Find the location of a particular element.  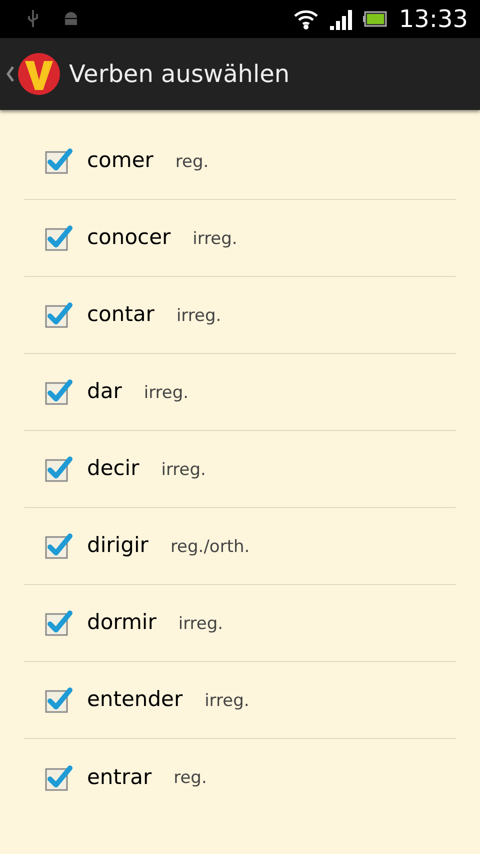

wifi-icon is located at coordinates (305, 19).